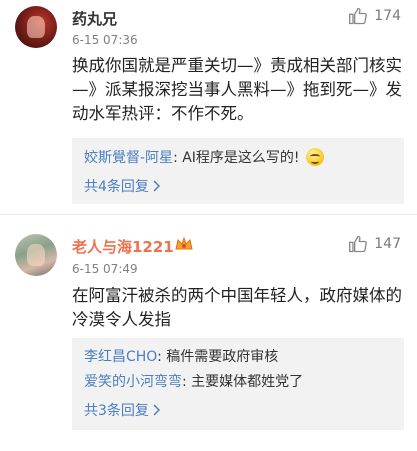  I want to click on comment-time: 6-15 07:49, so click(105, 269).